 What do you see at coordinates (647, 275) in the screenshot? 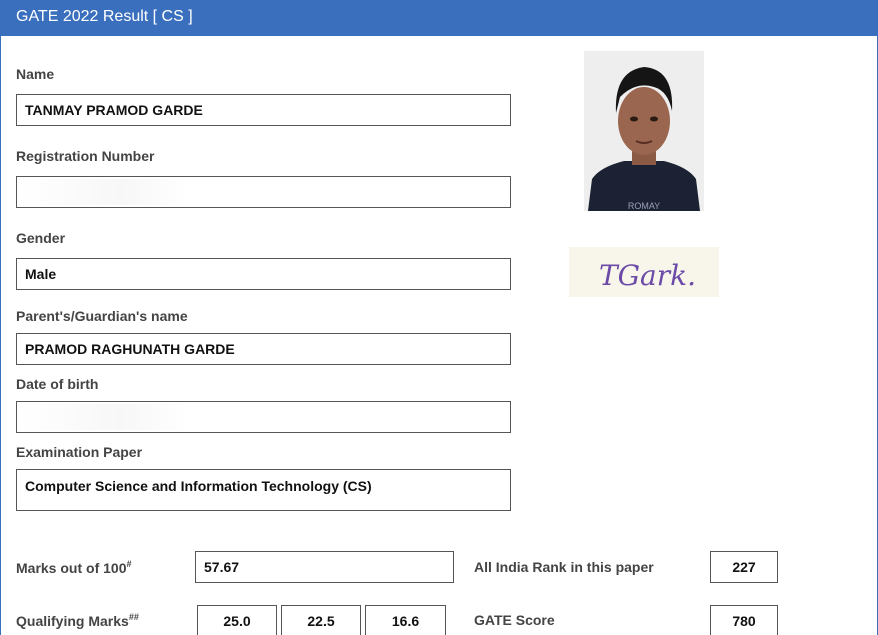
I see `signature-text: TGark.` at bounding box center [647, 275].